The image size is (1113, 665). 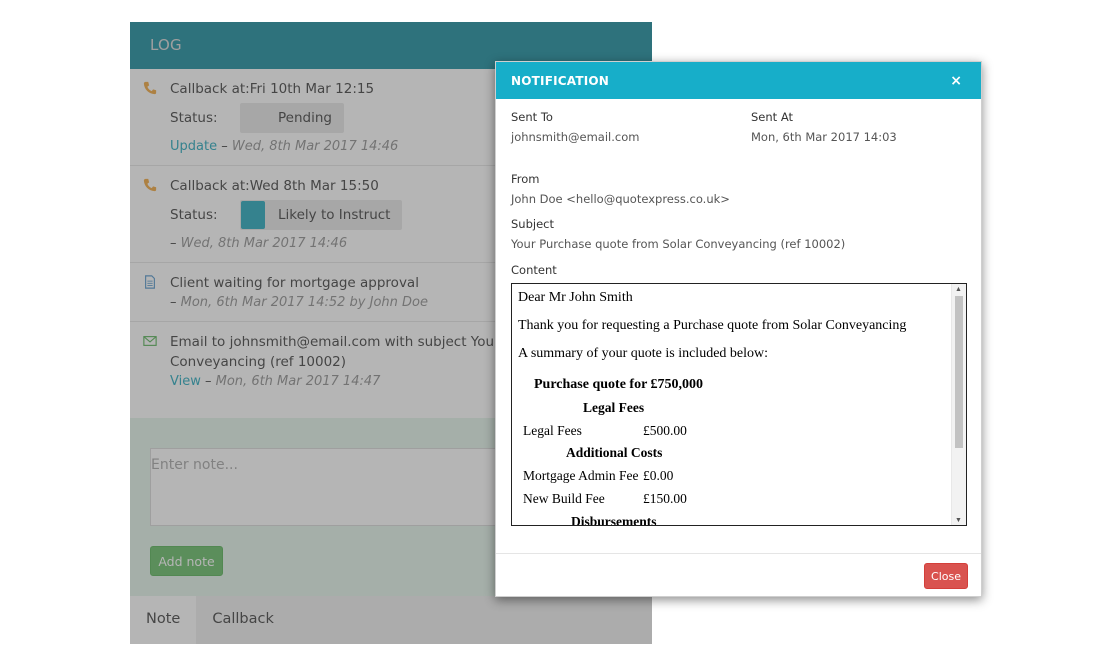 I want to click on scroll-up-icon: ▲, so click(x=958, y=289).